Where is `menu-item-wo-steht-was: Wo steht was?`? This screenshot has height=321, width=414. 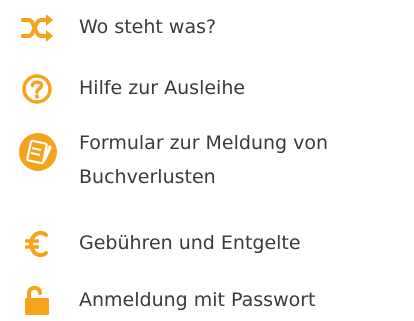 menu-item-wo-steht-was: Wo steht was? is located at coordinates (207, 28).